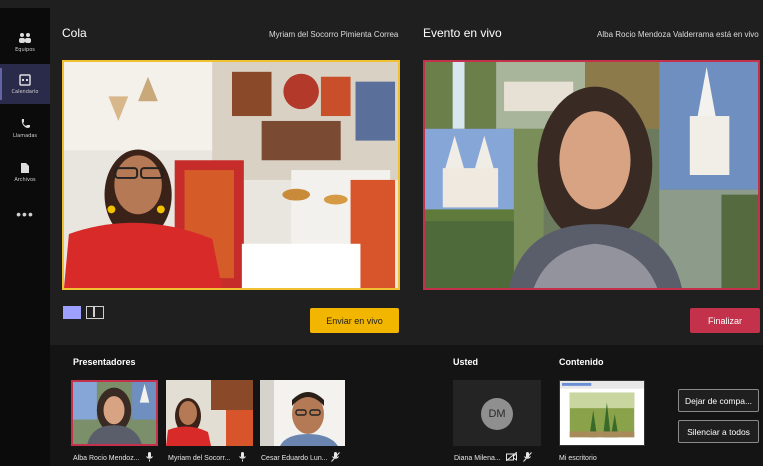 The height and width of the screenshot is (466, 763). Describe the element at coordinates (354, 320) in the screenshot. I see `send-live-button: Enviar en vivo` at that location.